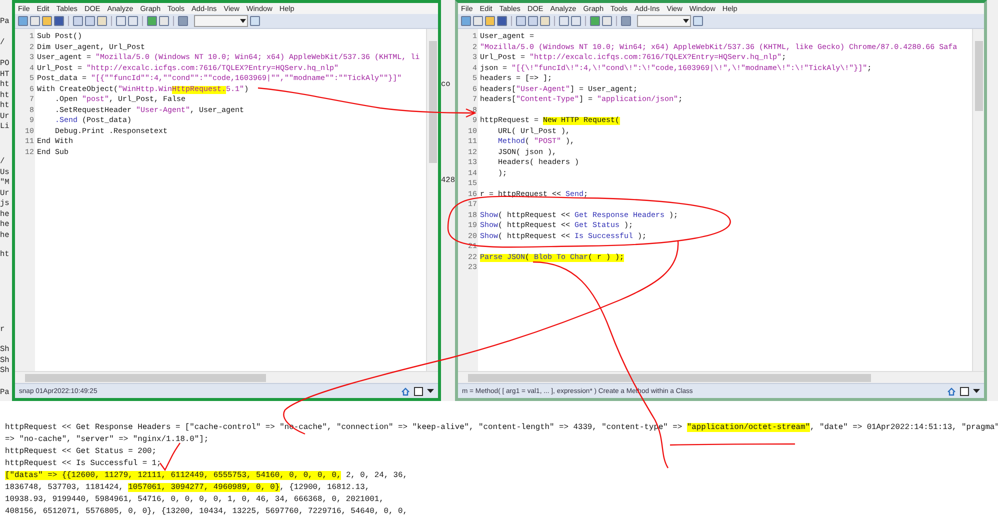  Describe the element at coordinates (170, 456) in the screenshot. I see `annotation-tick` at that location.